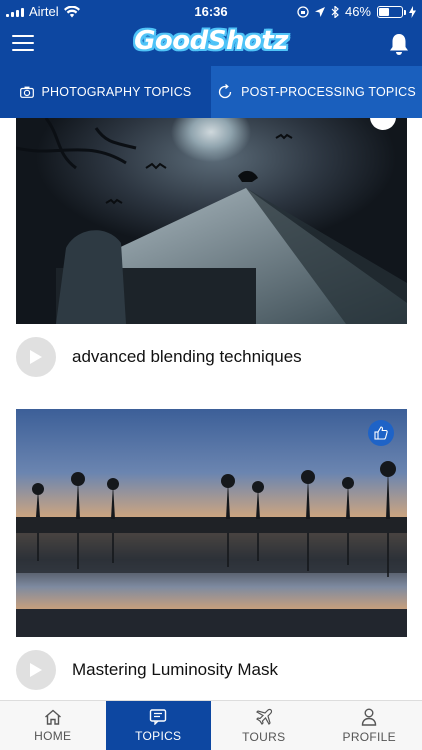 The image size is (422, 750). I want to click on nav-label: TOPICS, so click(158, 735).